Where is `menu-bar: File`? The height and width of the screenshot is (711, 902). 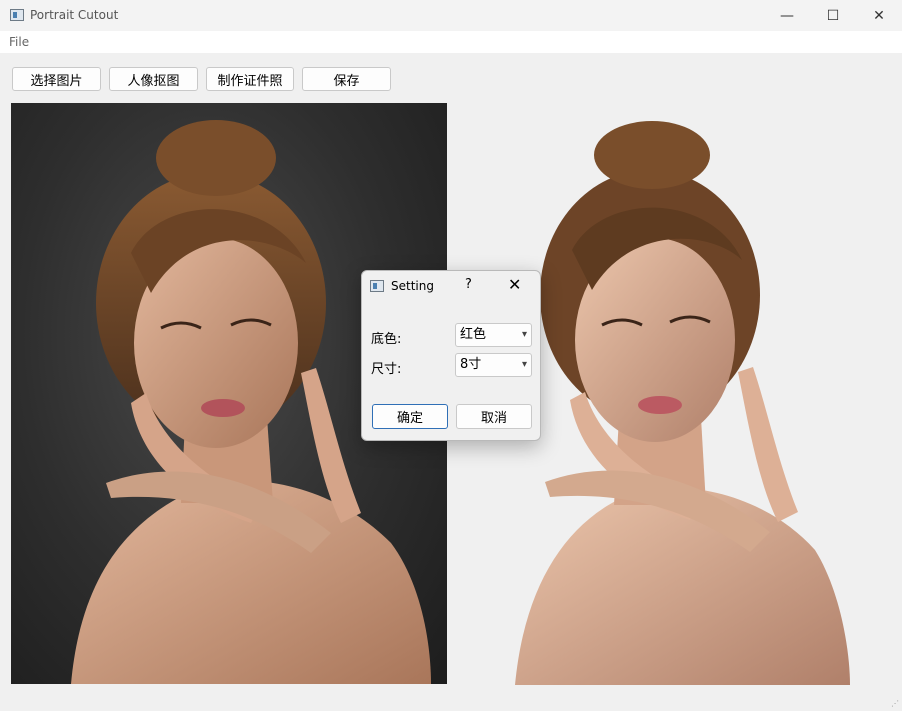 menu-bar: File is located at coordinates (451, 42).